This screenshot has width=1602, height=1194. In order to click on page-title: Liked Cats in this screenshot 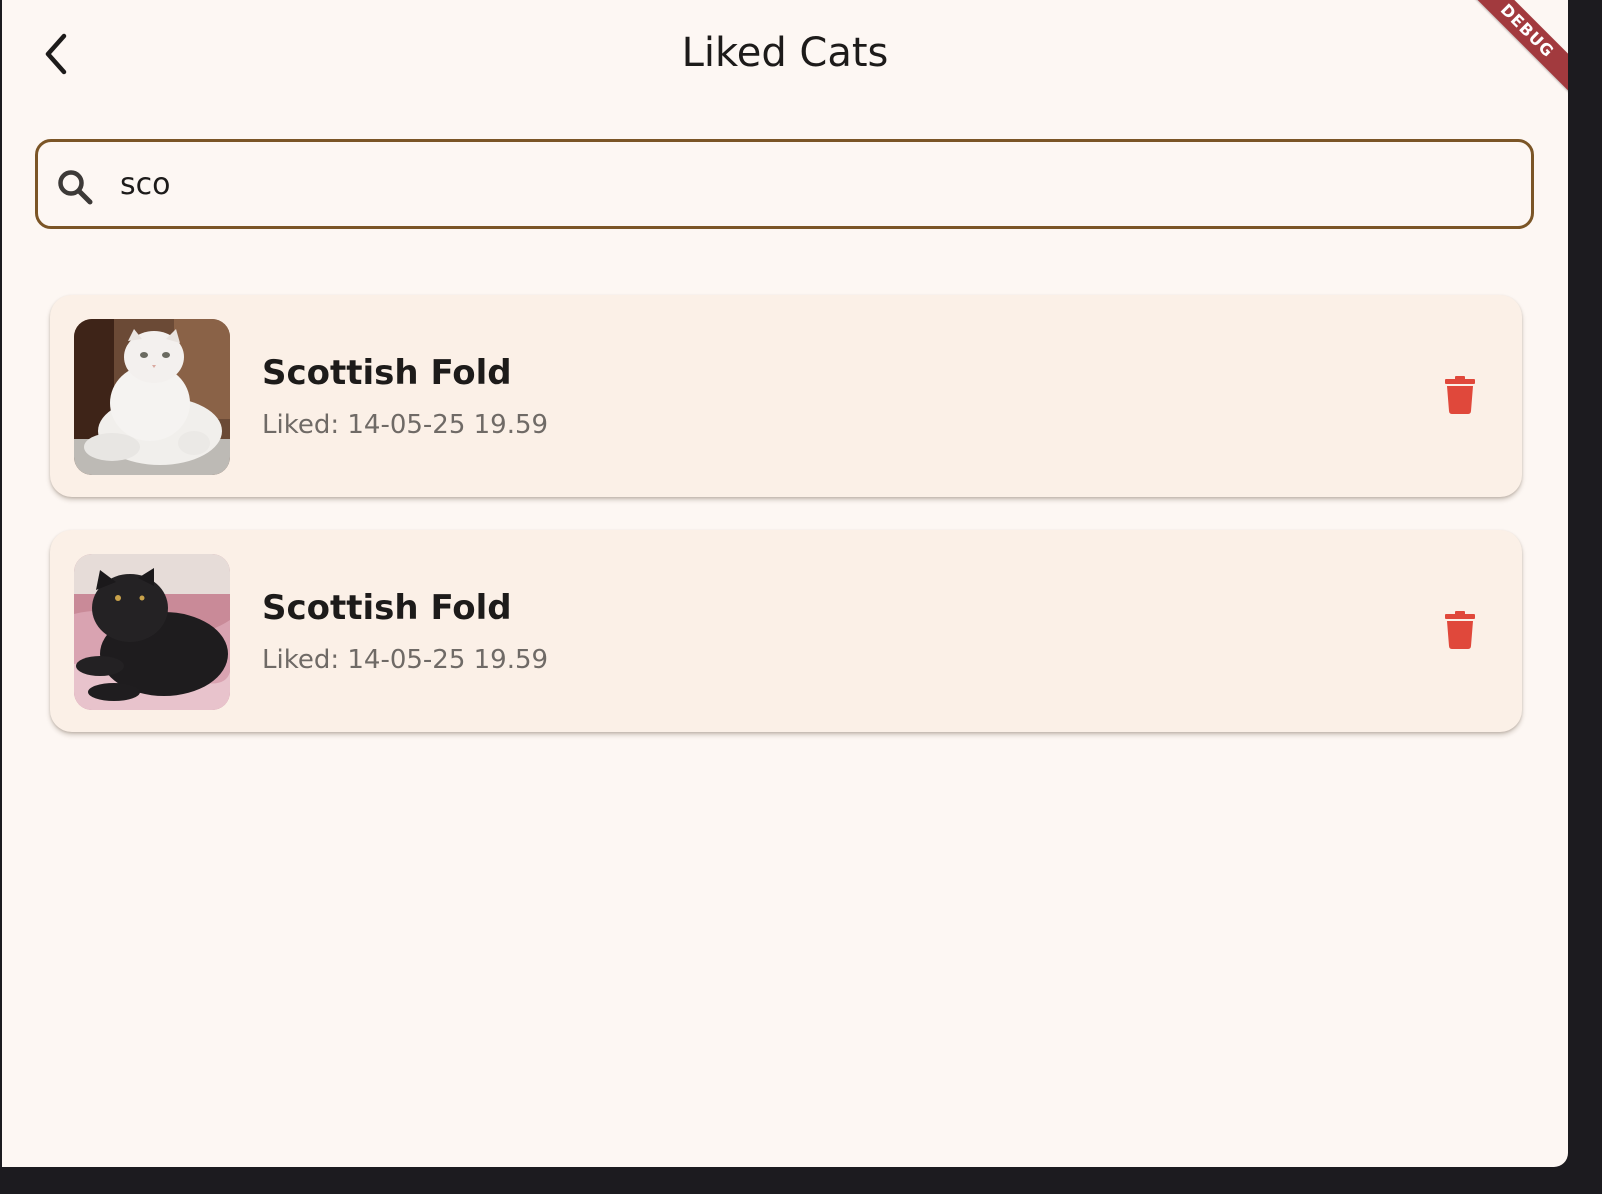, I will do `click(785, 53)`.